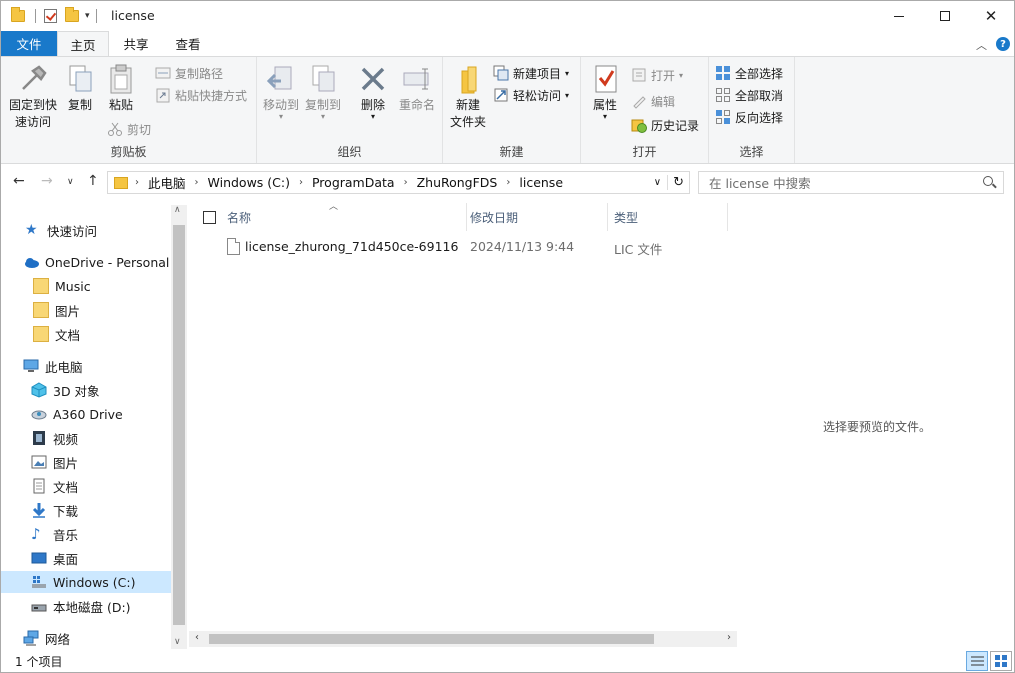 This screenshot has width=1015, height=673. I want to click on cube-3d-icon, so click(39, 390).